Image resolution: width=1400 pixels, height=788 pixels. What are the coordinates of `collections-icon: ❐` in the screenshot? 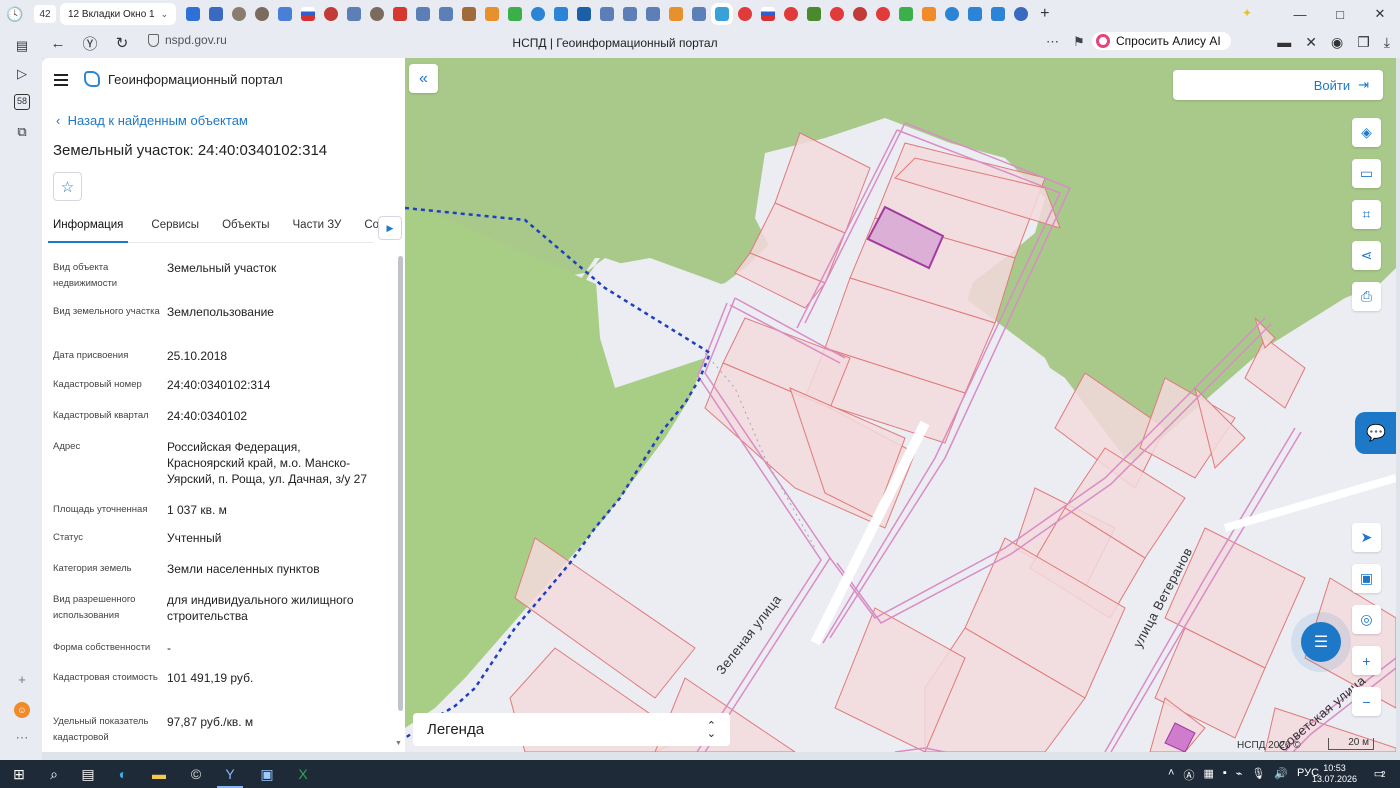 It's located at (1363, 42).